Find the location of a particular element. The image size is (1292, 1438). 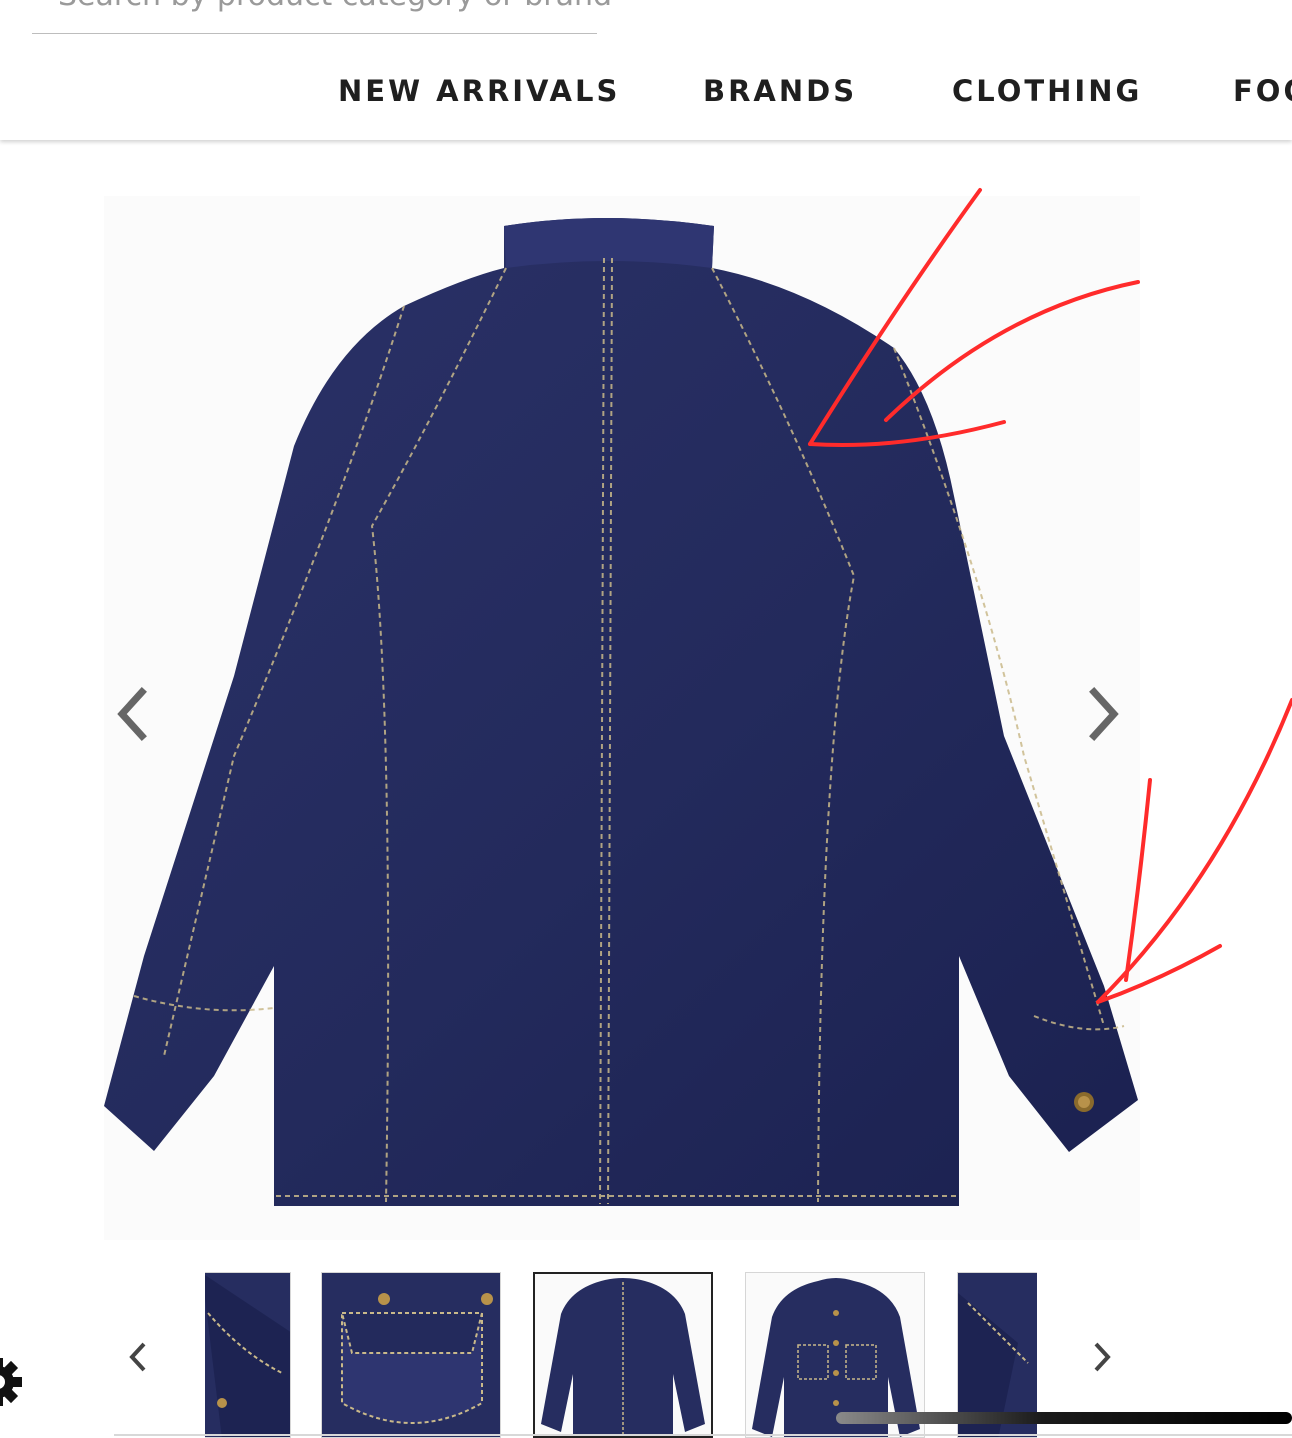

nav-clothing: CLOTHING is located at coordinates (1047, 94).